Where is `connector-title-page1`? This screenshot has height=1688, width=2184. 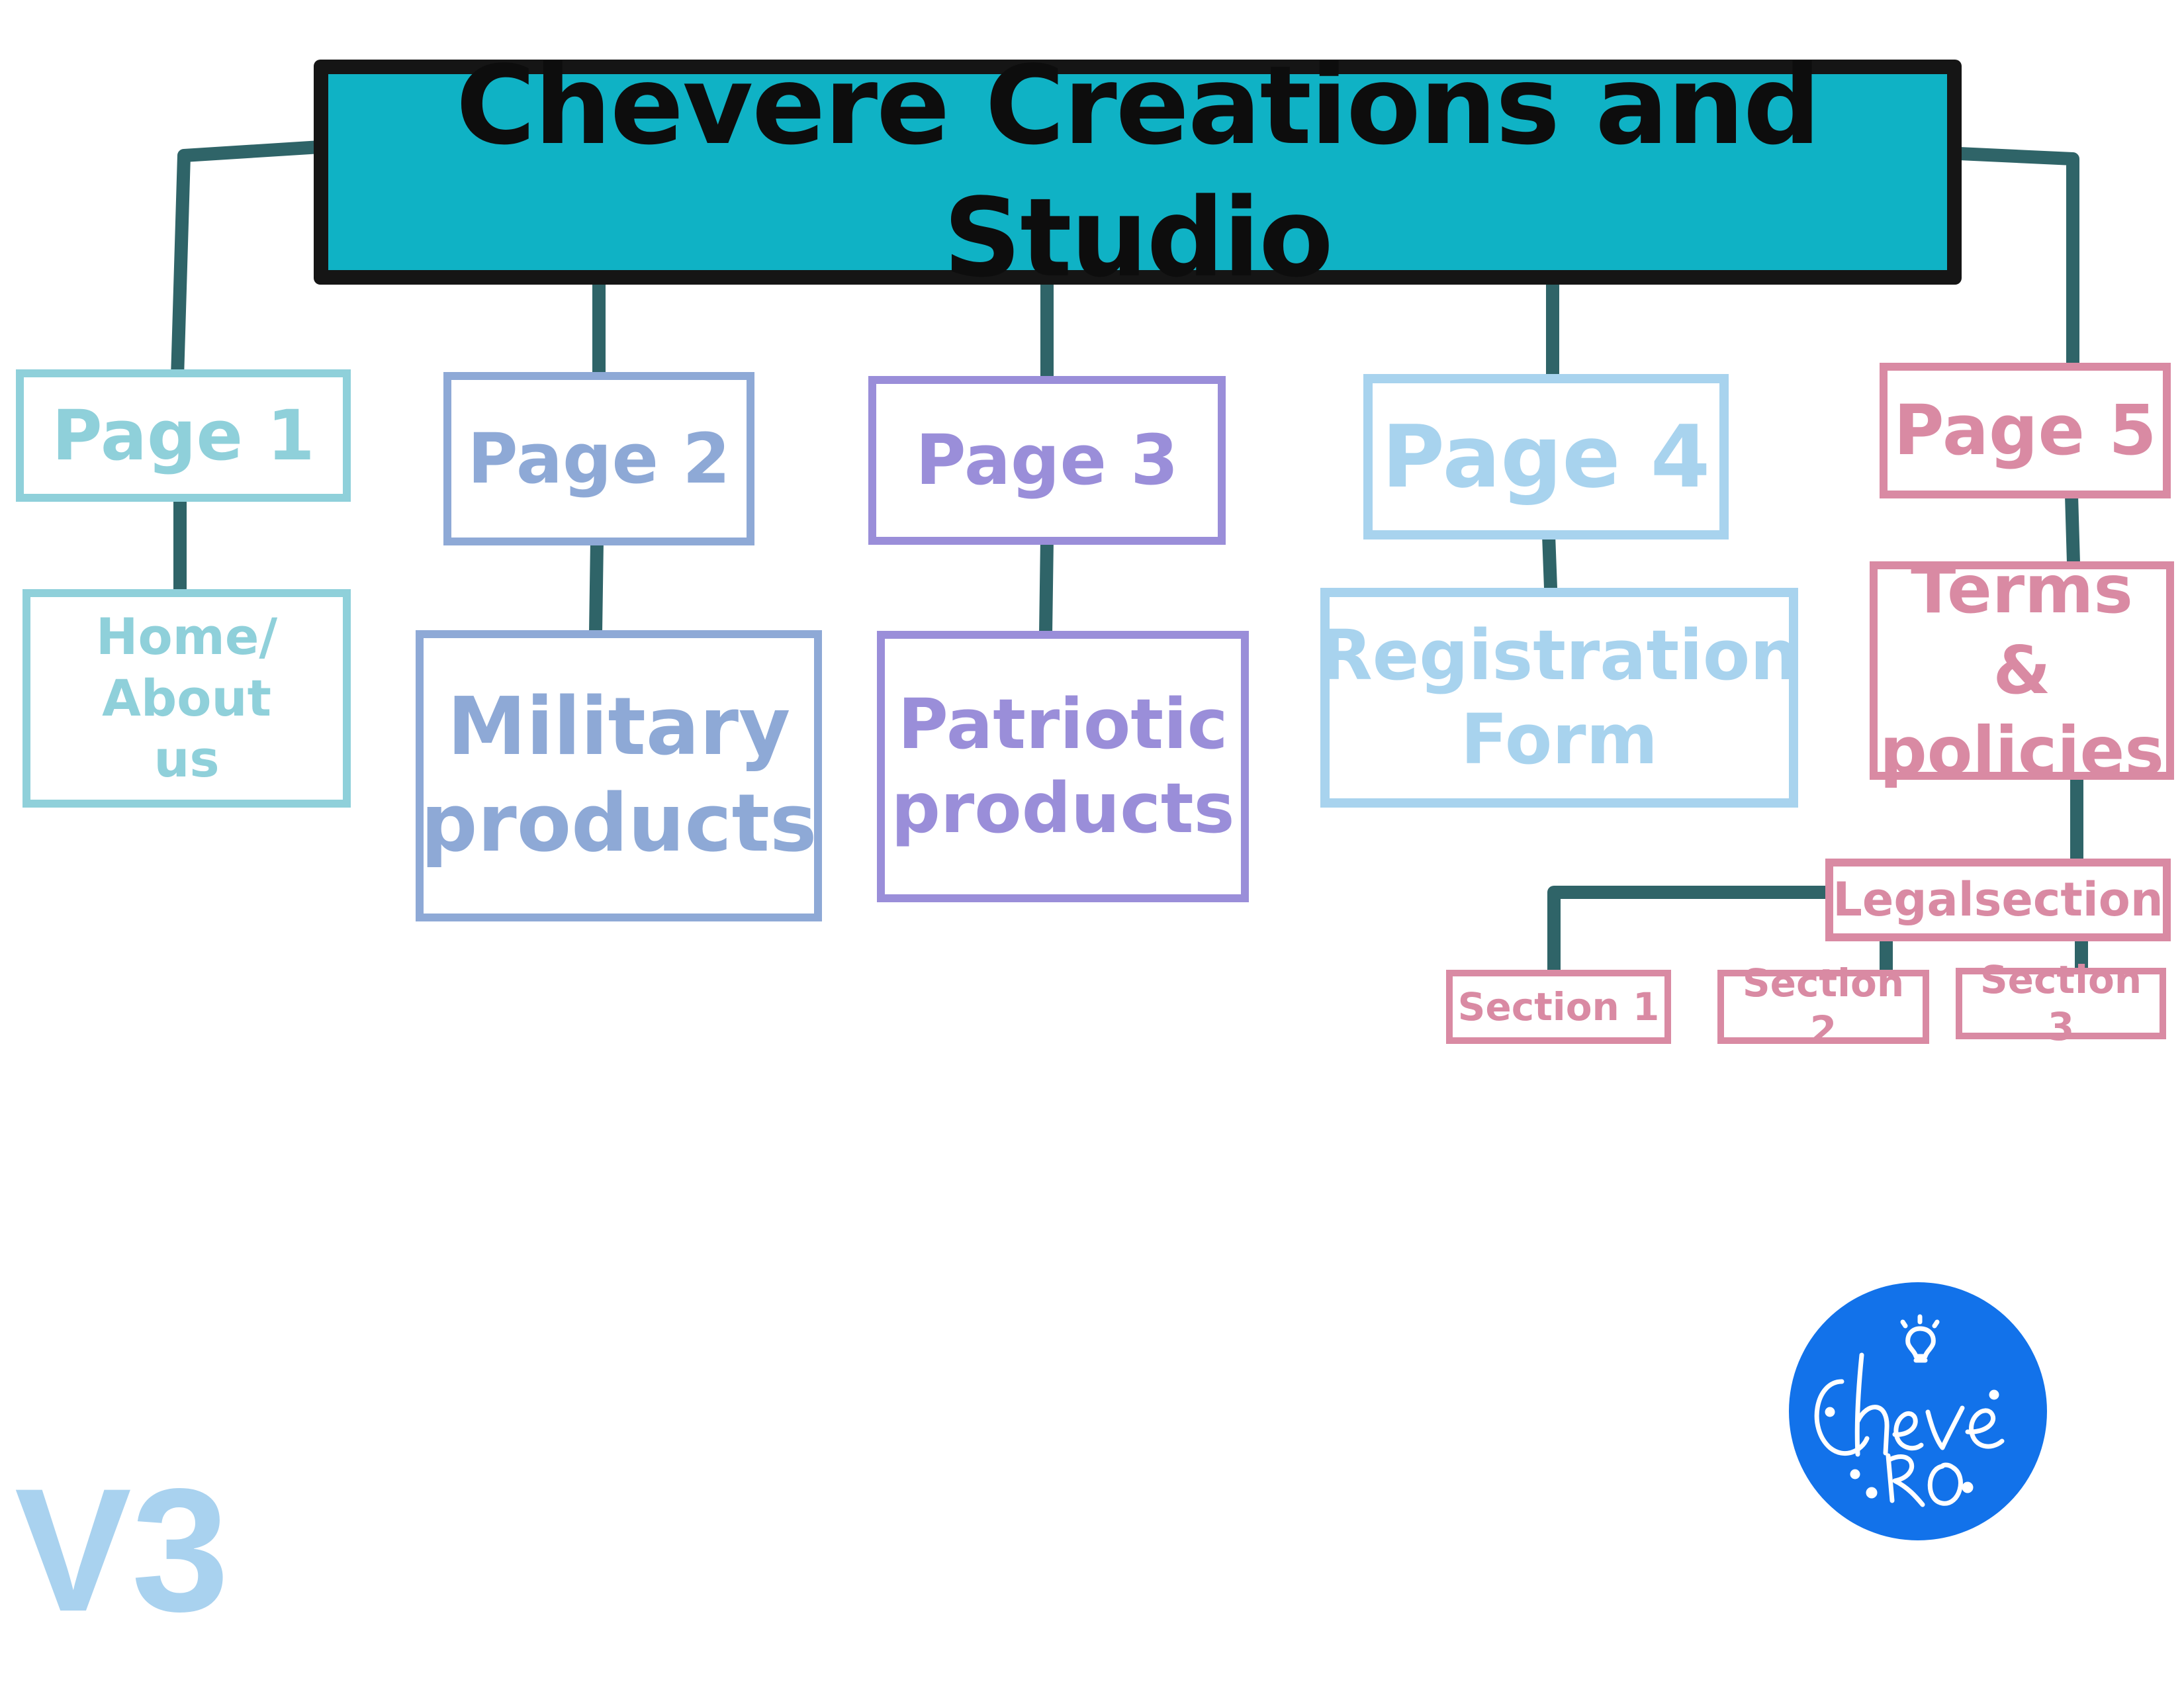
connector-title-page1 is located at coordinates (249, 262).